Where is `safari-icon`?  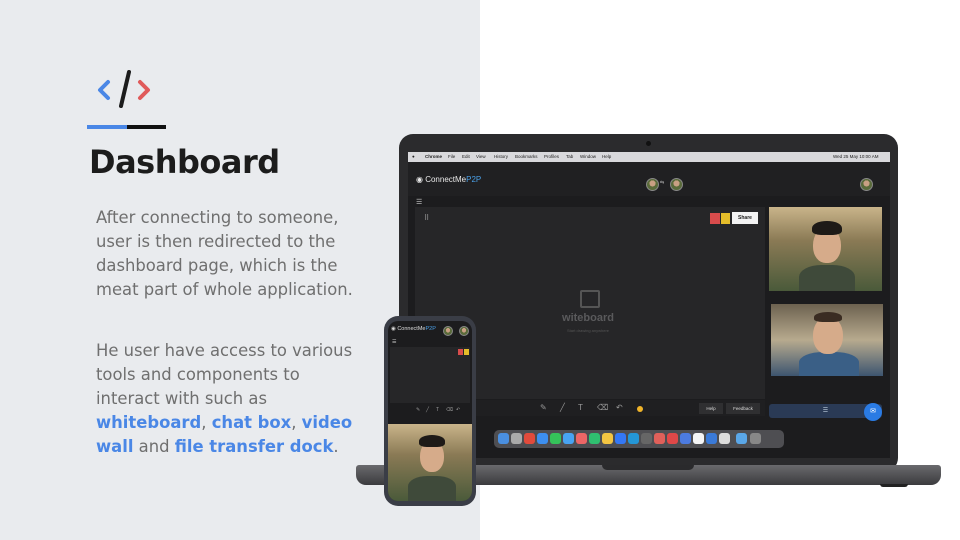
safari-icon is located at coordinates (542, 438).